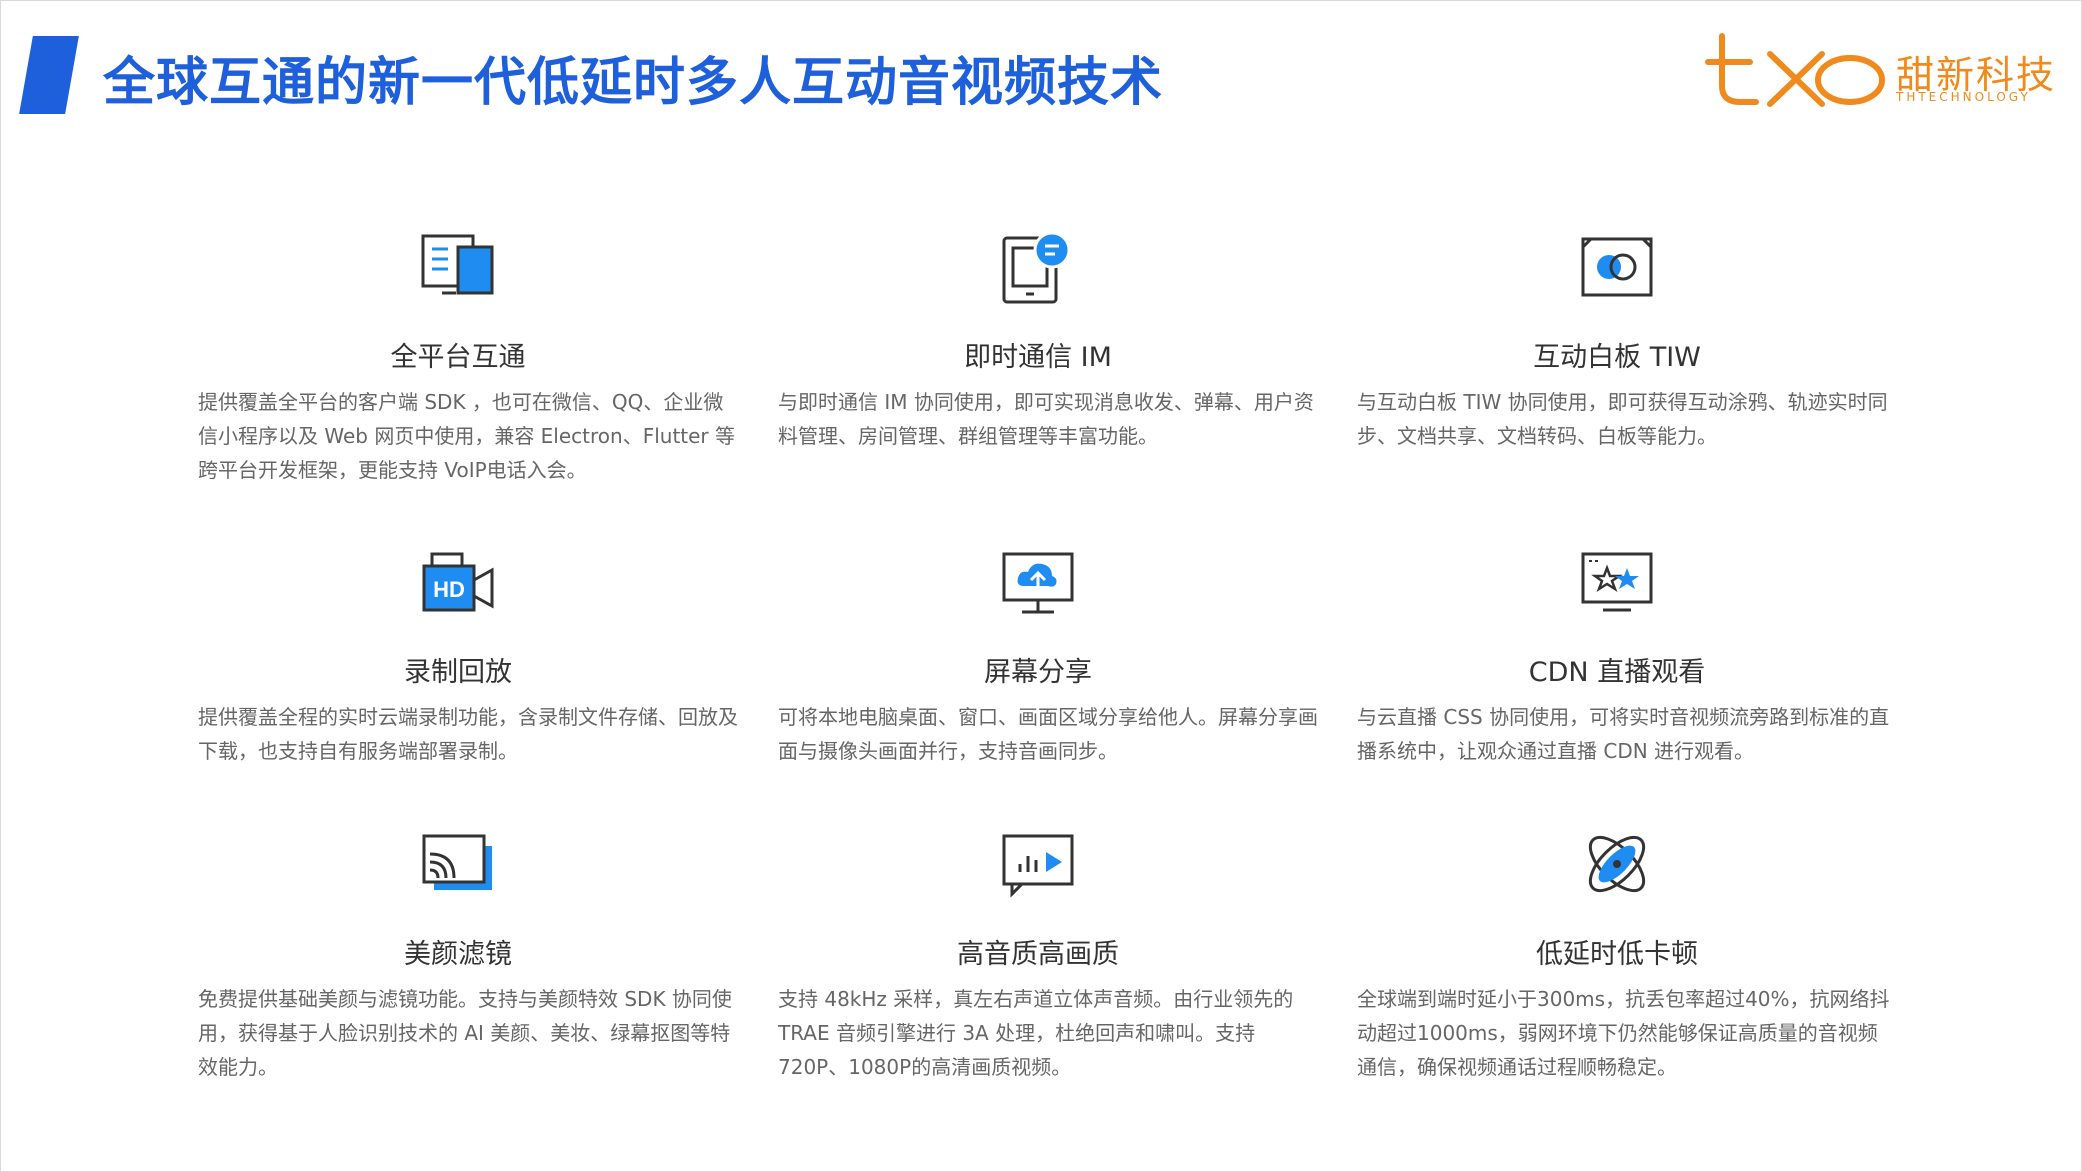  Describe the element at coordinates (1038, 583) in the screenshot. I see `screen-share-icon` at that location.